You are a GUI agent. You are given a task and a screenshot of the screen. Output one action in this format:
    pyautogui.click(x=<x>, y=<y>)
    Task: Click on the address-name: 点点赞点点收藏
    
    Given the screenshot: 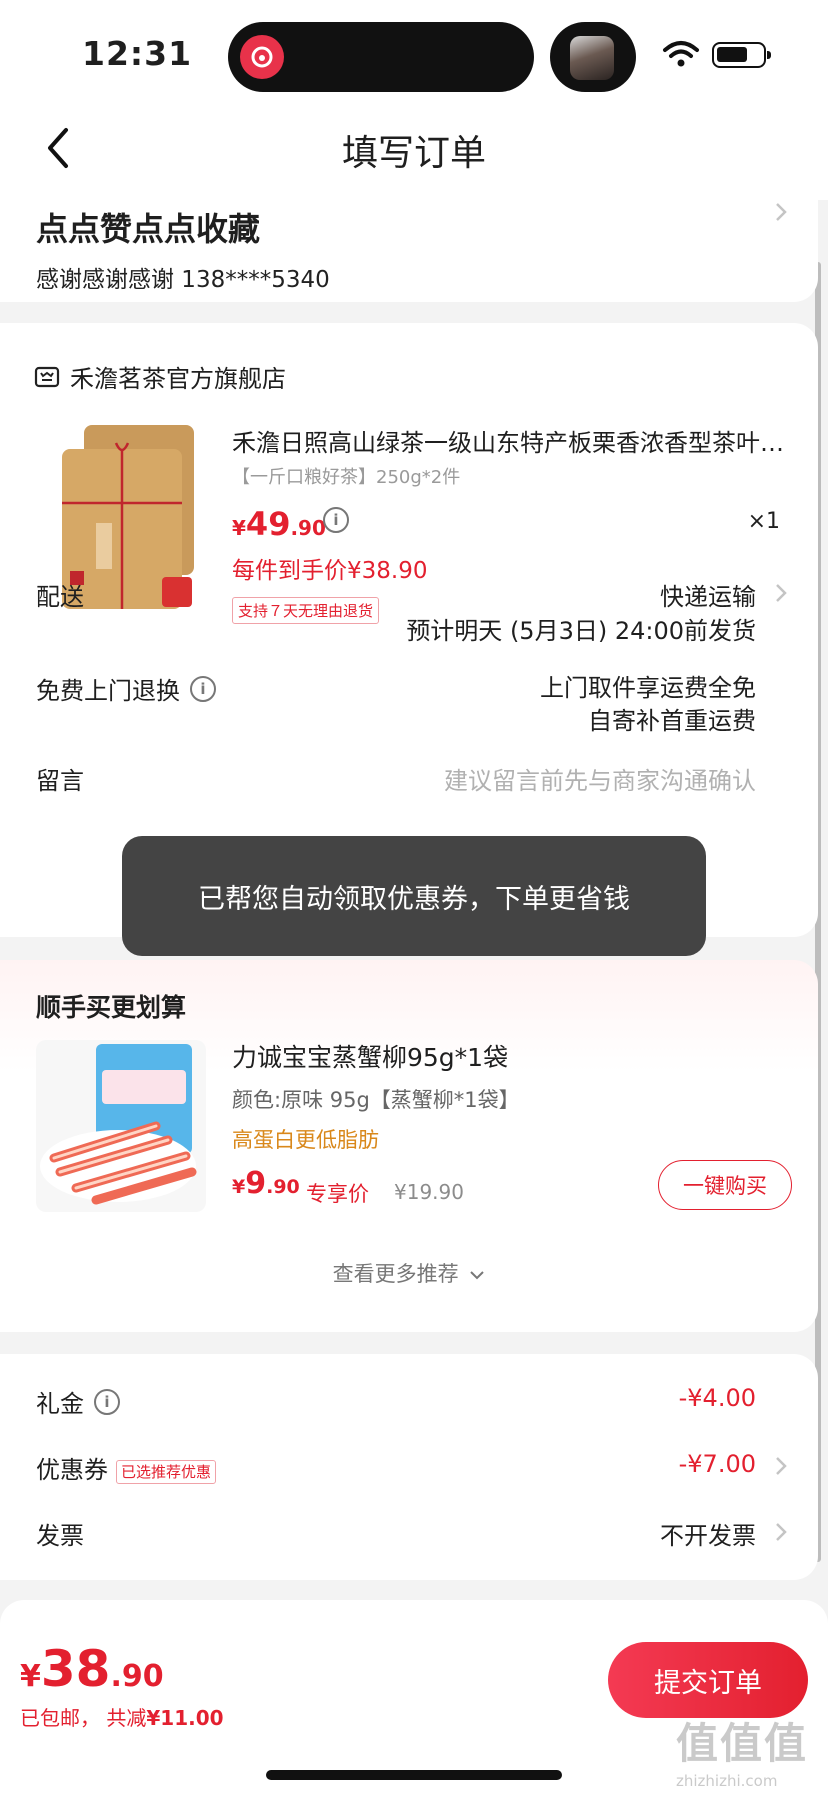 What is the action you would take?
    pyautogui.click(x=148, y=229)
    